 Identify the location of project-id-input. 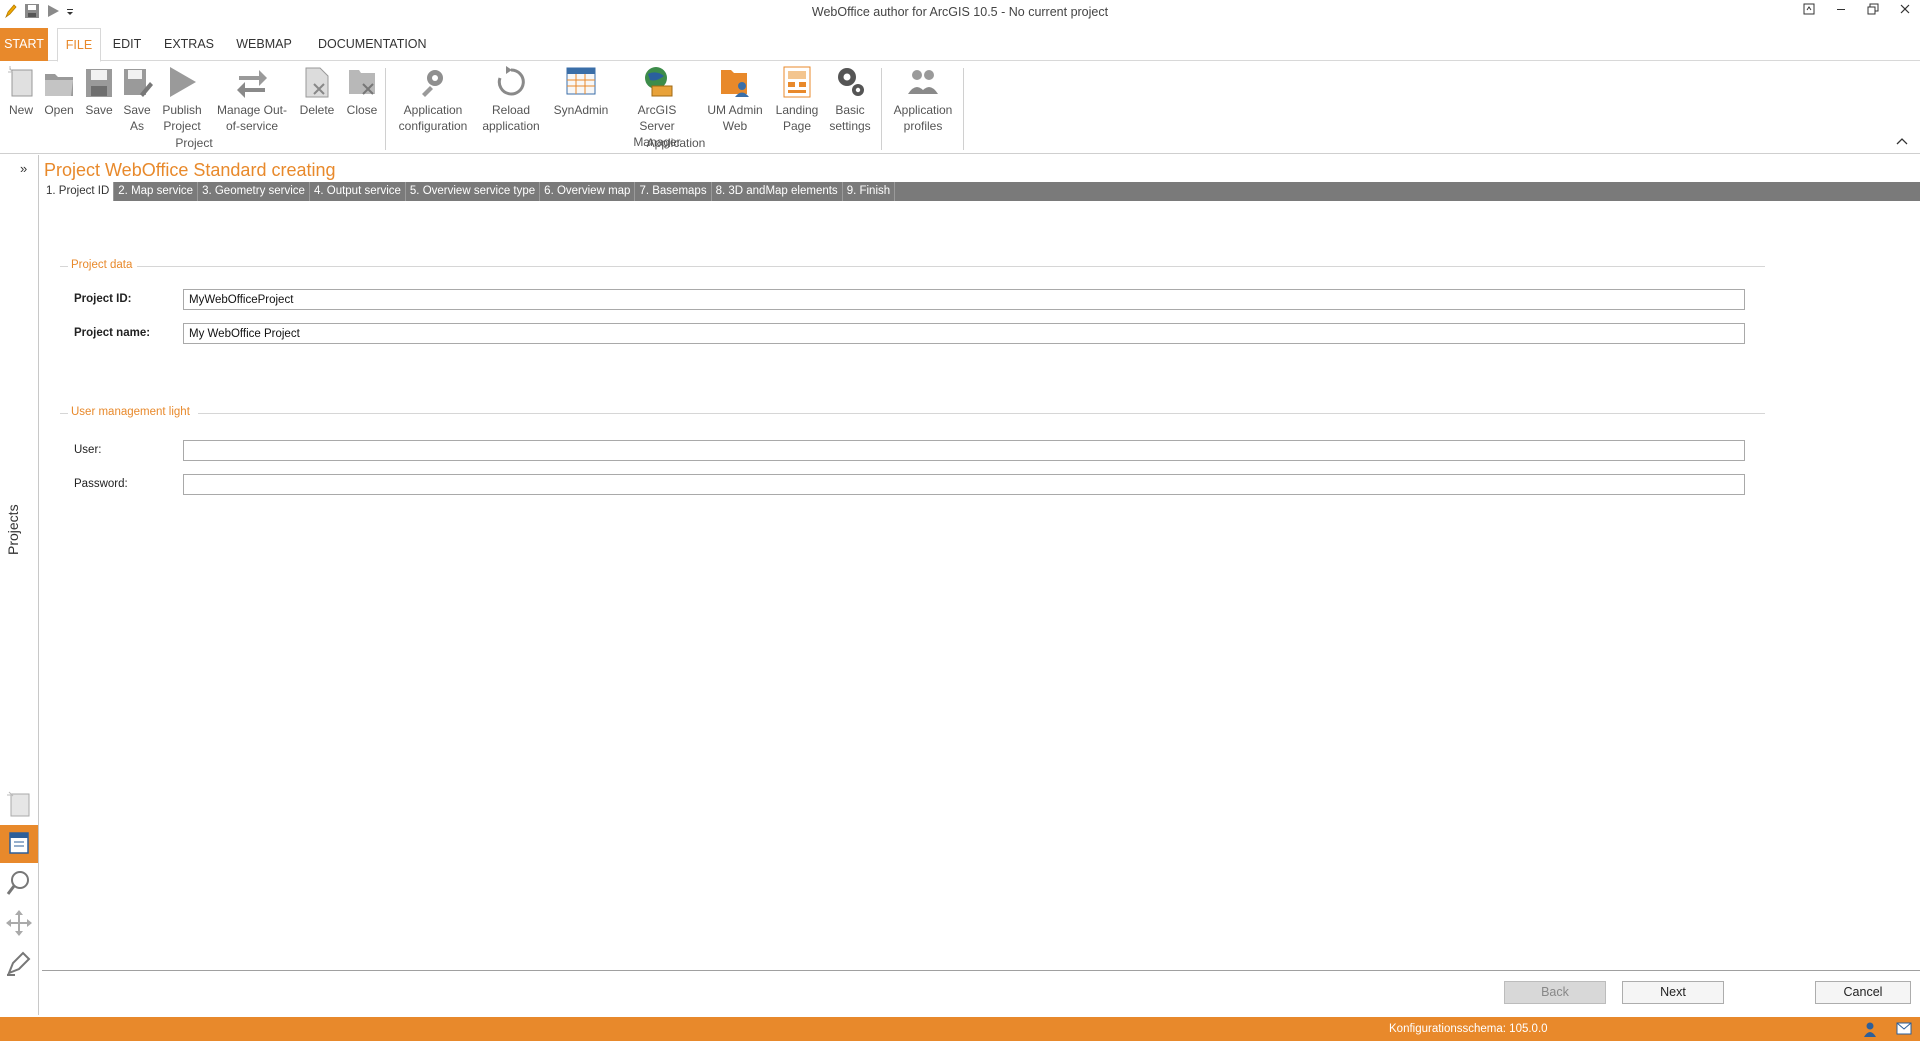
(964, 299).